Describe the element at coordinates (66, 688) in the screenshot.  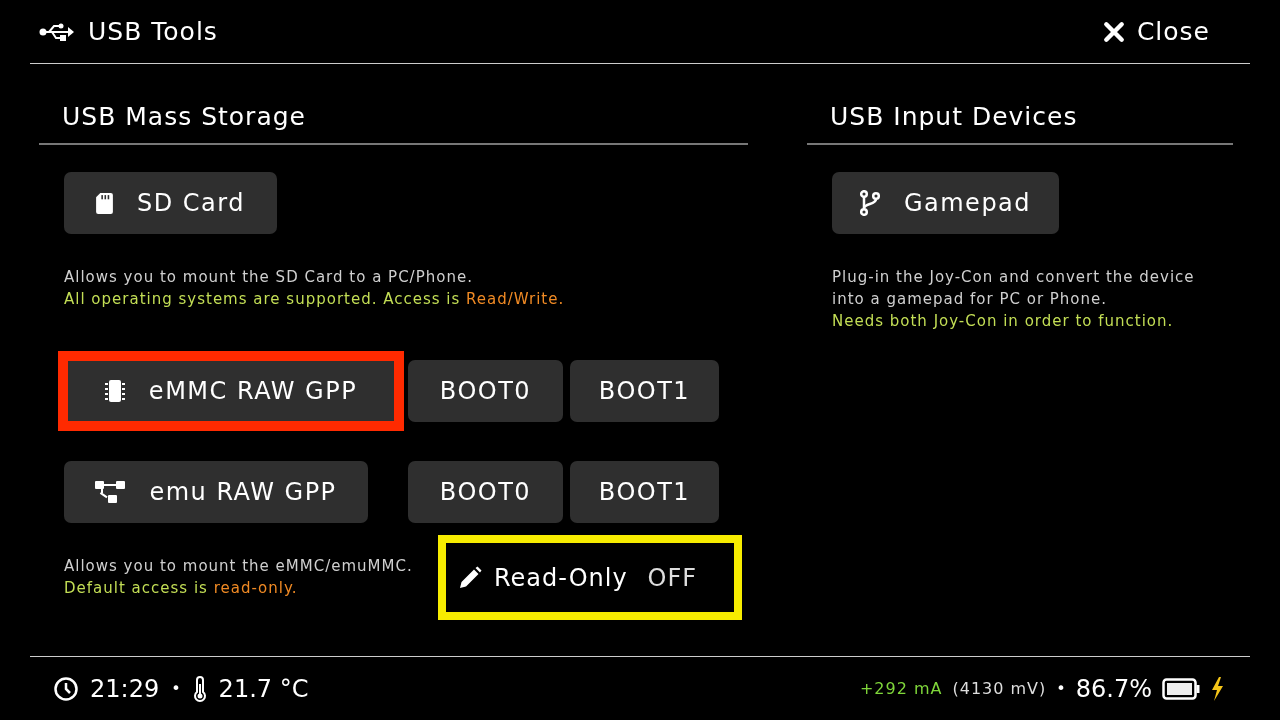
I see `clock-icon` at that location.